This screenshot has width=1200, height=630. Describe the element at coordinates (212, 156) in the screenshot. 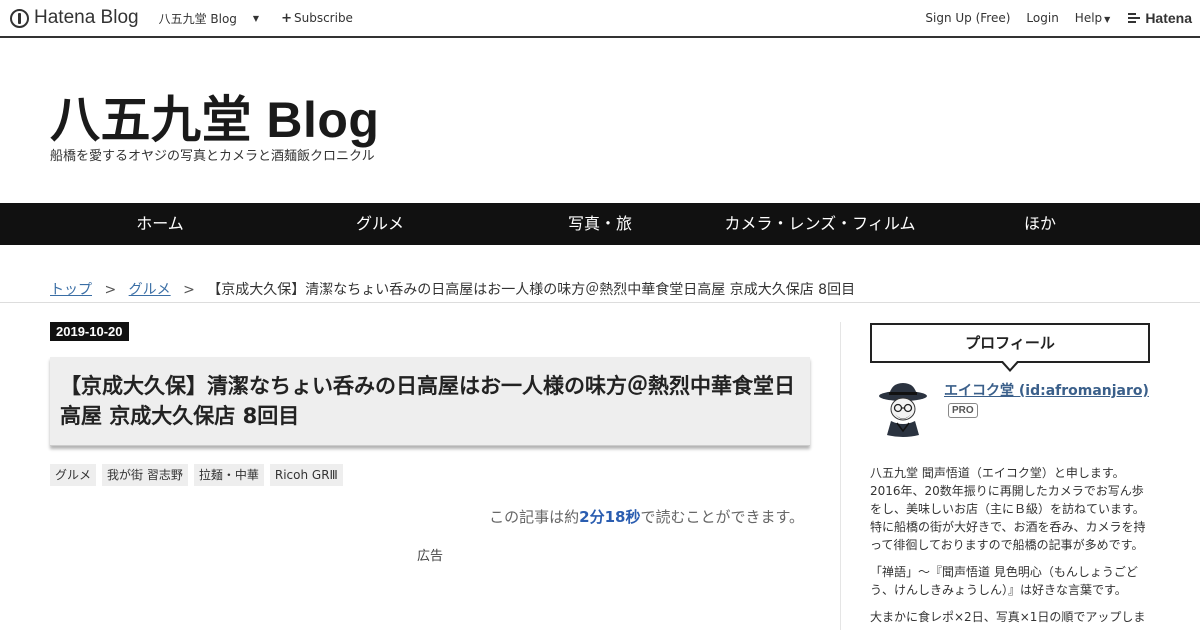

I see `blog-description: 船橋を愛するオヤジの写真とカメラと酒麺飯クロニクル` at that location.